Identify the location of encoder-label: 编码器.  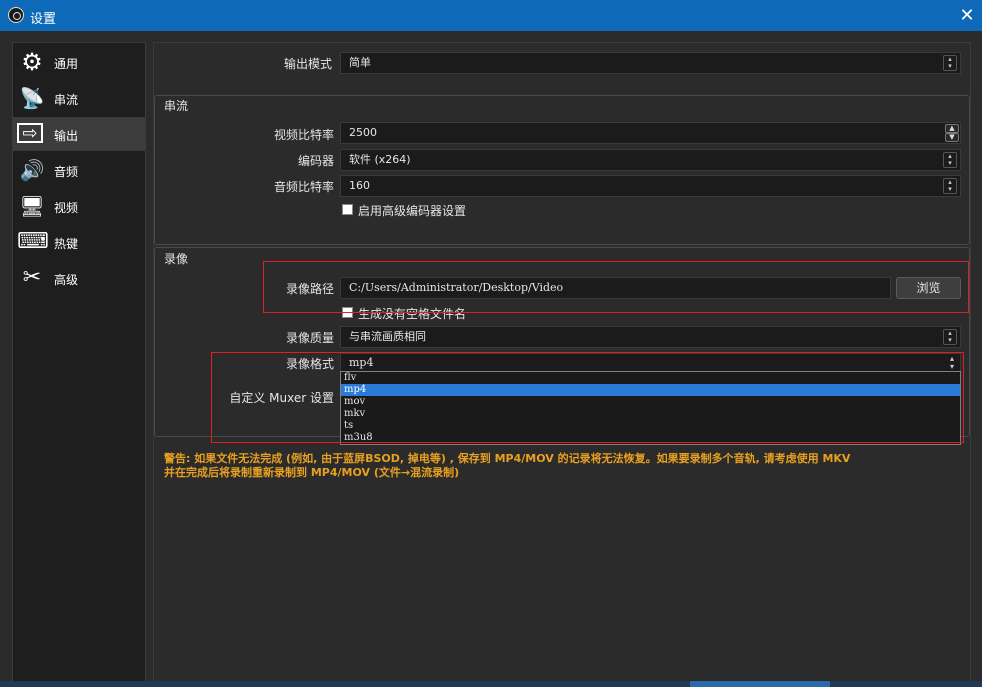
(315, 161).